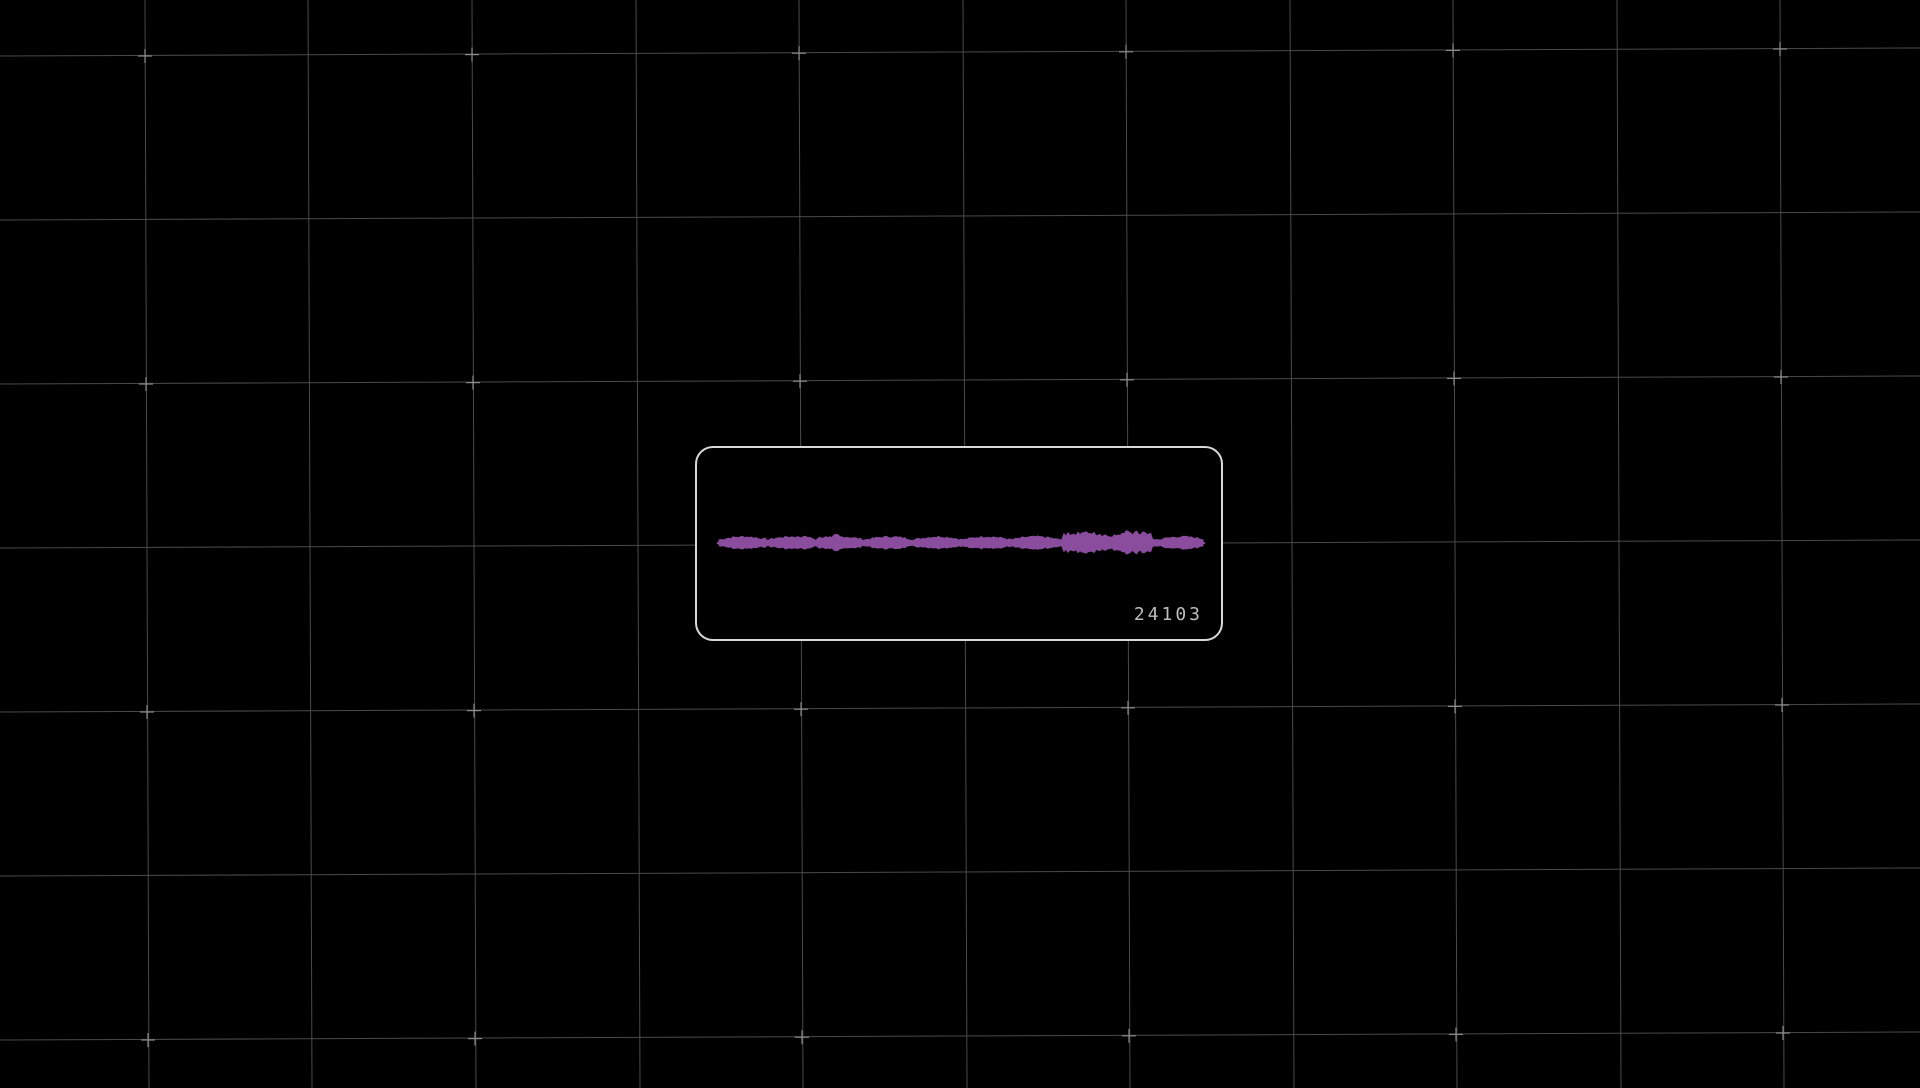 Image resolution: width=1920 pixels, height=1088 pixels. I want to click on audio-waveform-panel: 24103, so click(959, 543).